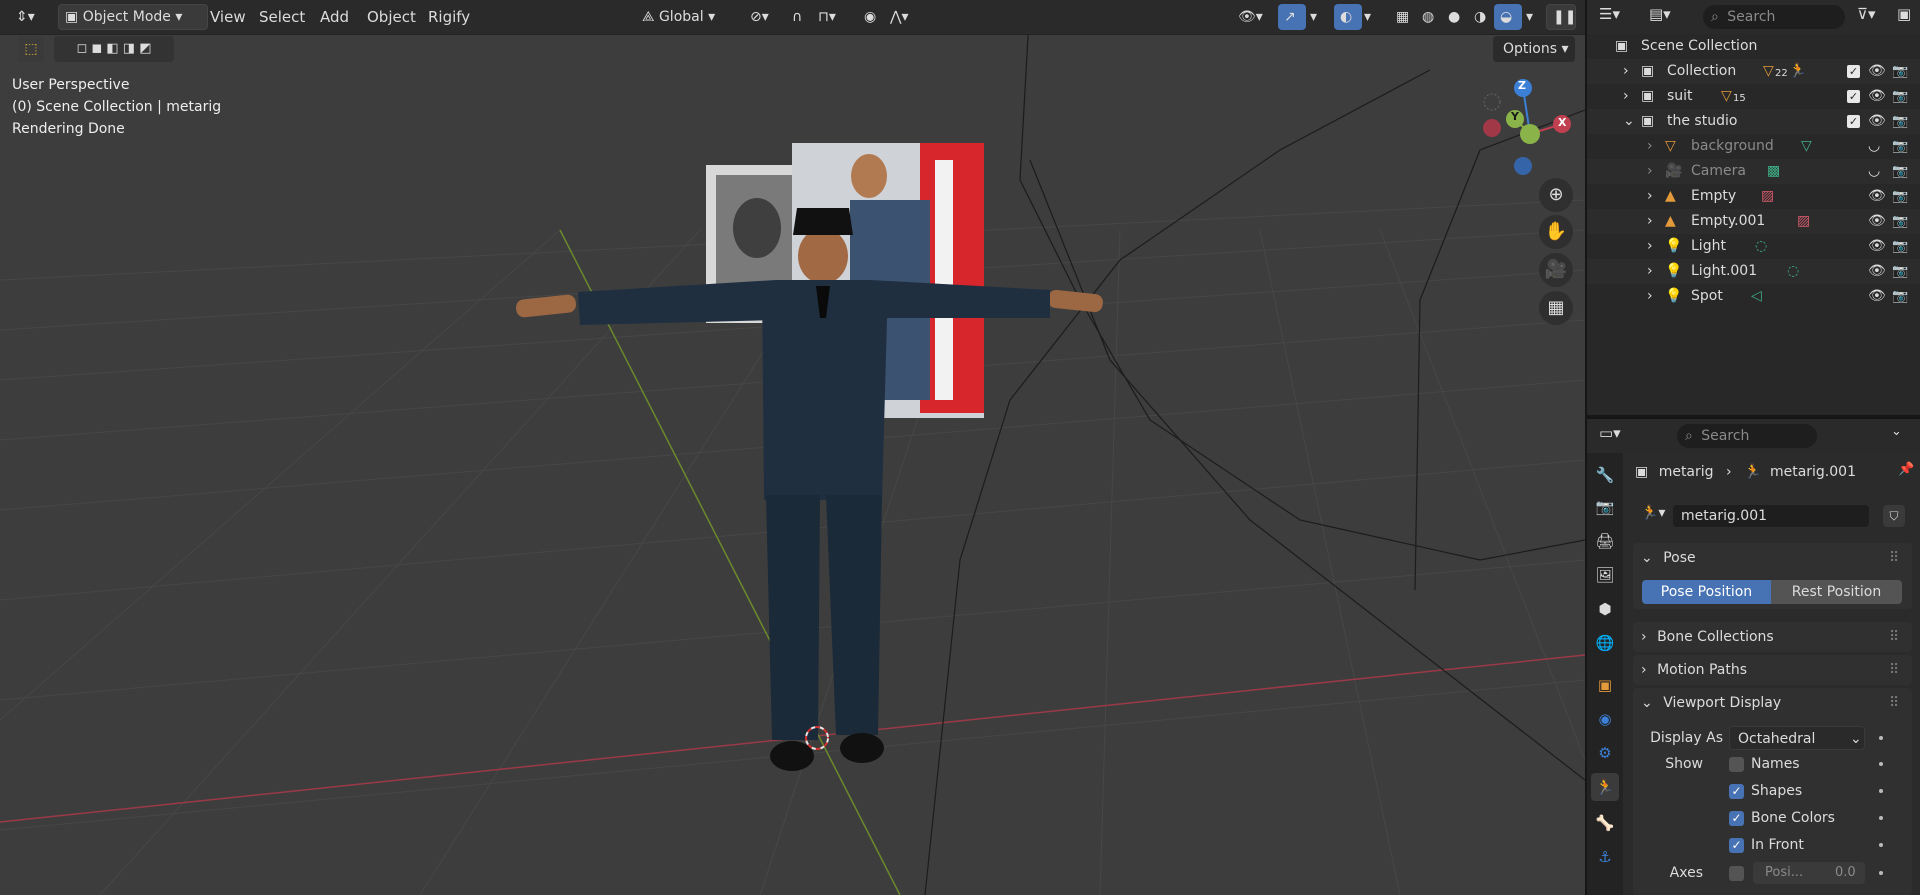  I want to click on outliner-row-collection: › ▣ Collection ▽ 22 🏃 ✓ 👁 📷, so click(1753, 71).